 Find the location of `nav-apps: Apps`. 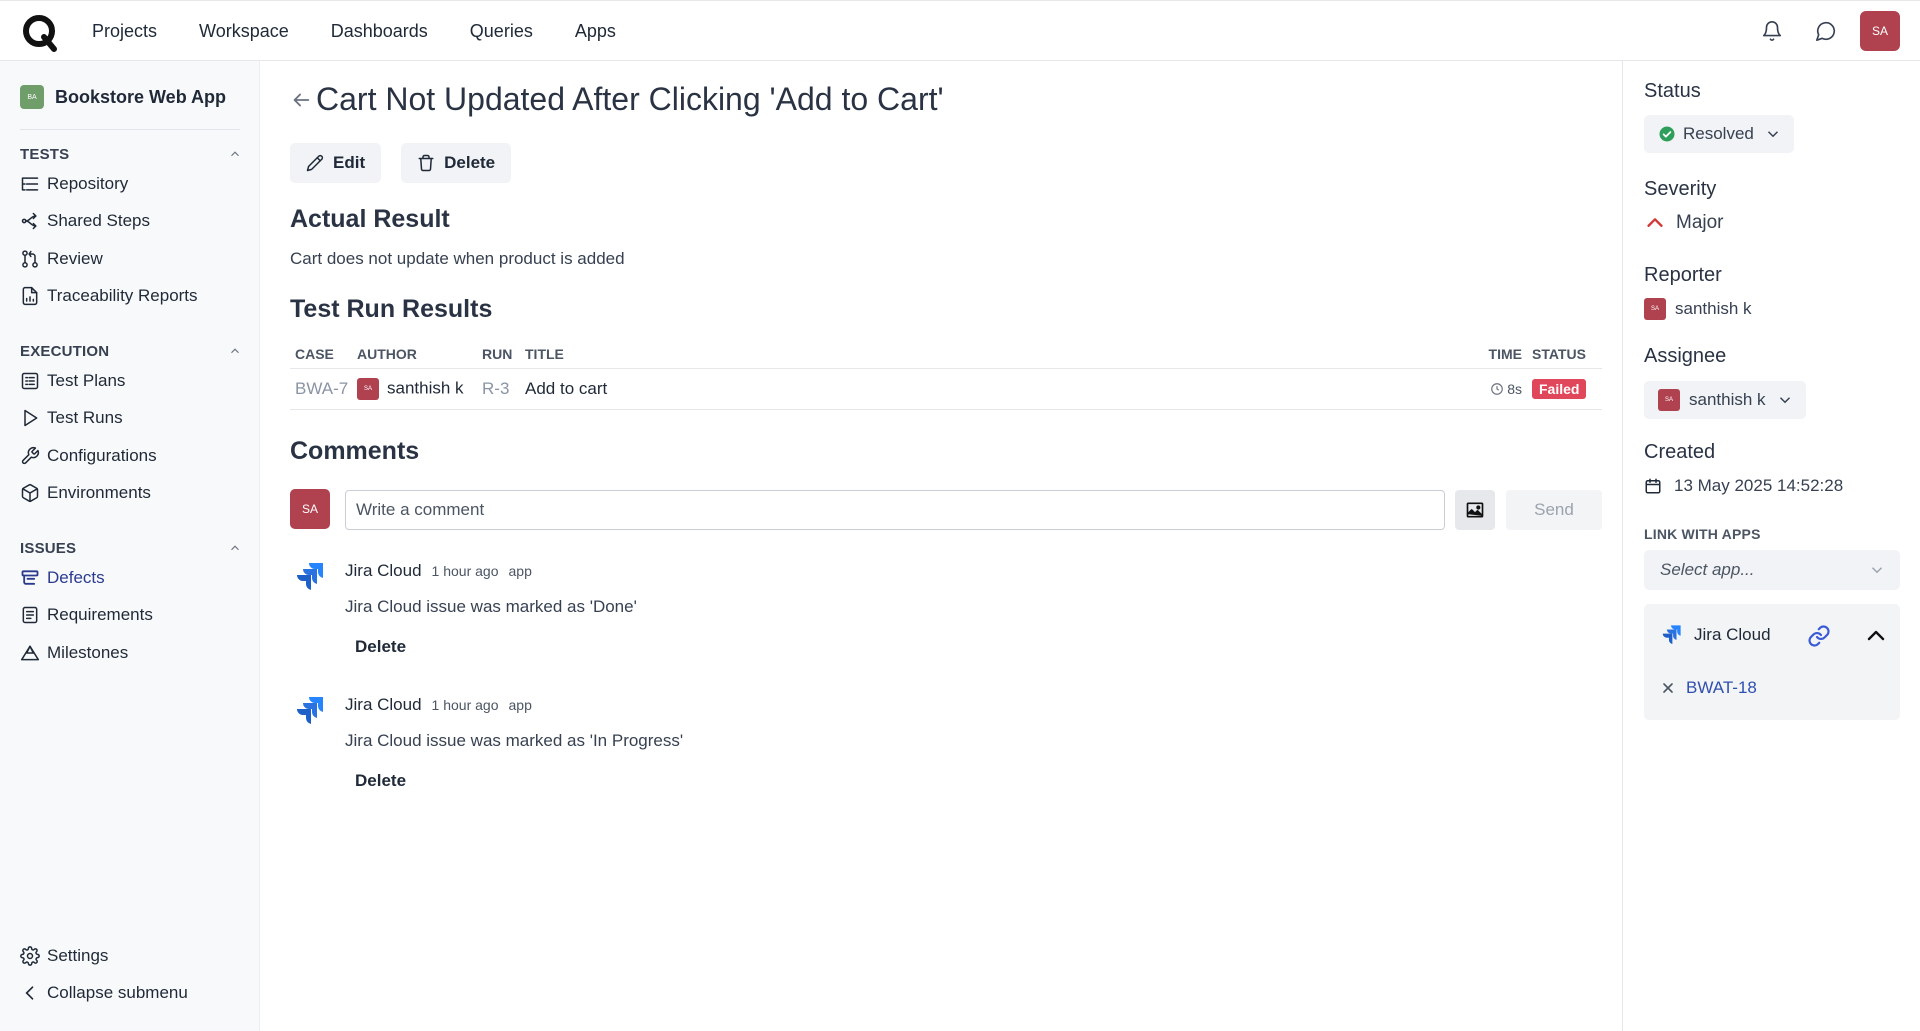

nav-apps: Apps is located at coordinates (595, 31).